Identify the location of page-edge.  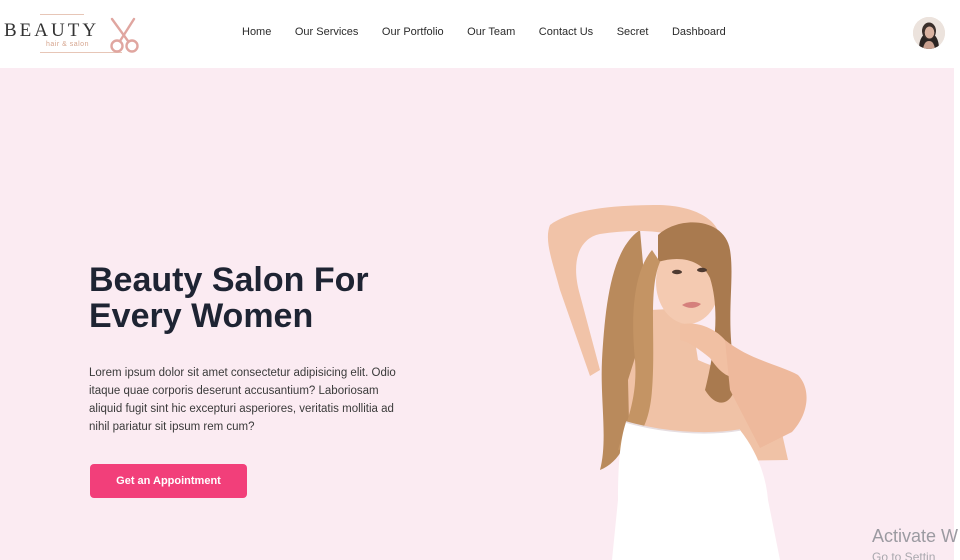
(957, 314).